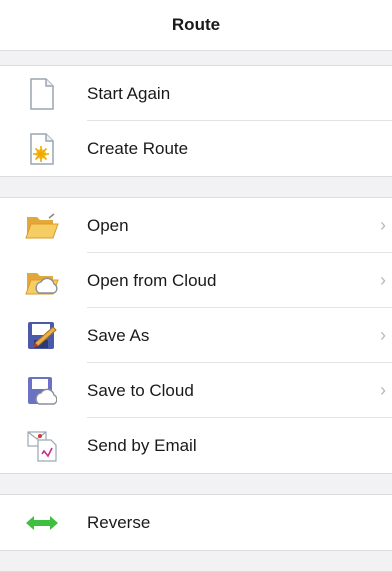 This screenshot has width=392, height=572. I want to click on save-as-icon, so click(42, 336).